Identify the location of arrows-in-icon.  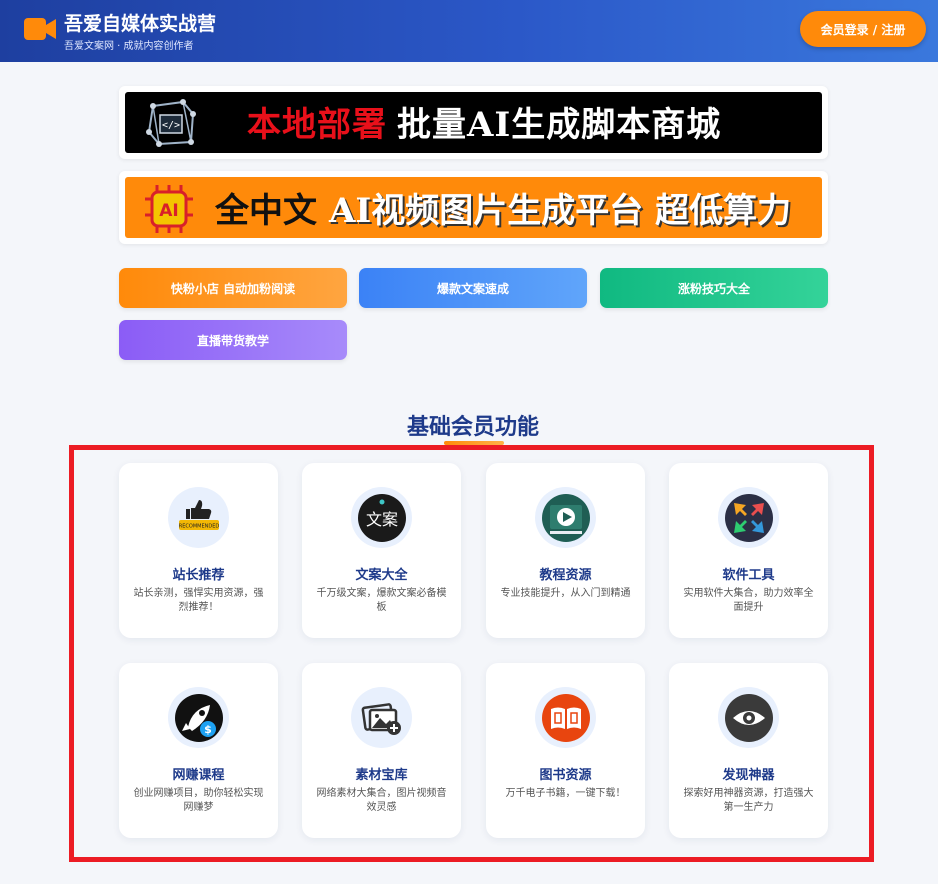
(748, 517).